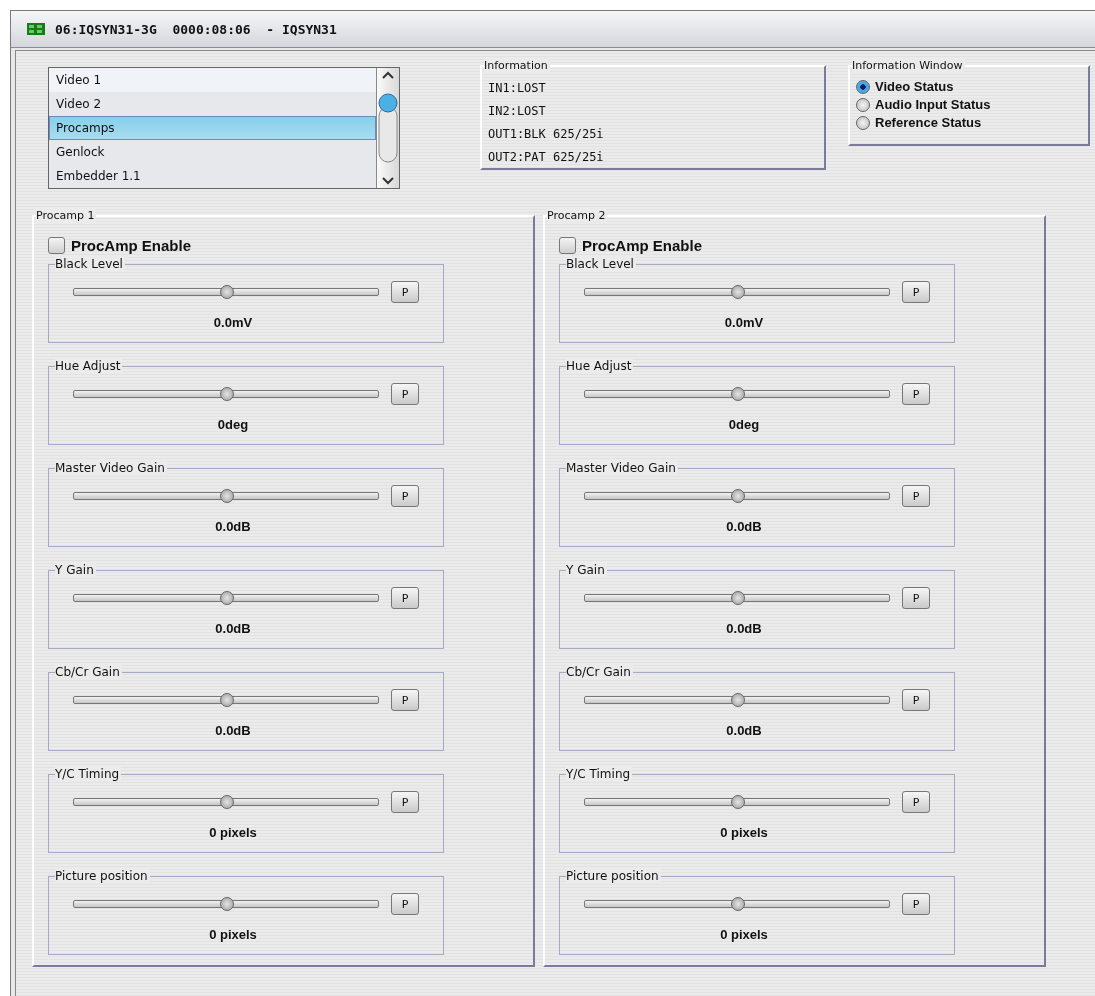  What do you see at coordinates (66, 215) in the screenshot?
I see `panel-title: Procamp 1` at bounding box center [66, 215].